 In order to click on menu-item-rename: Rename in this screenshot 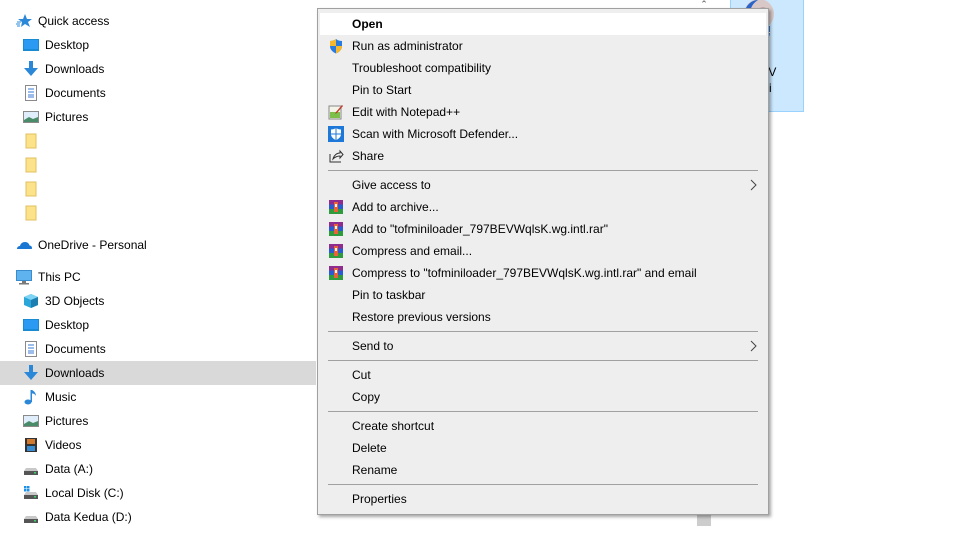, I will do `click(543, 470)`.